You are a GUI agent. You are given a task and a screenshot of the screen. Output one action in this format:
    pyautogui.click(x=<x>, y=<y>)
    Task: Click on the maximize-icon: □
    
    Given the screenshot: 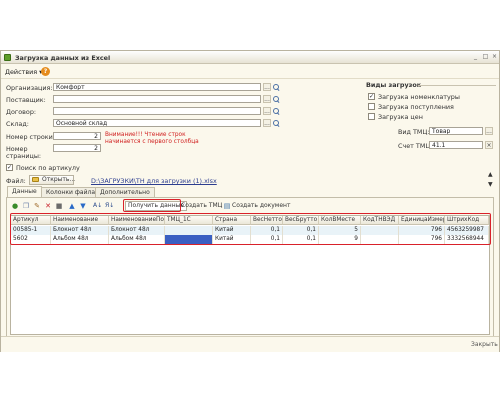 What is the action you would take?
    pyautogui.click(x=485, y=57)
    